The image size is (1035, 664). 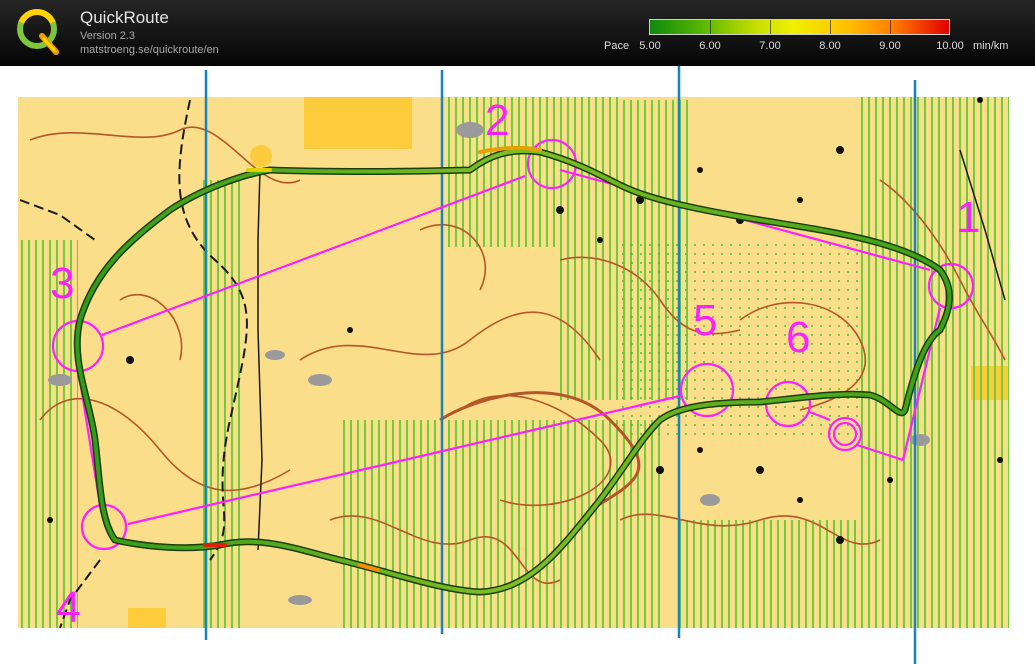 What do you see at coordinates (830, 46) in the screenshot?
I see `pace-value-8: 8.00` at bounding box center [830, 46].